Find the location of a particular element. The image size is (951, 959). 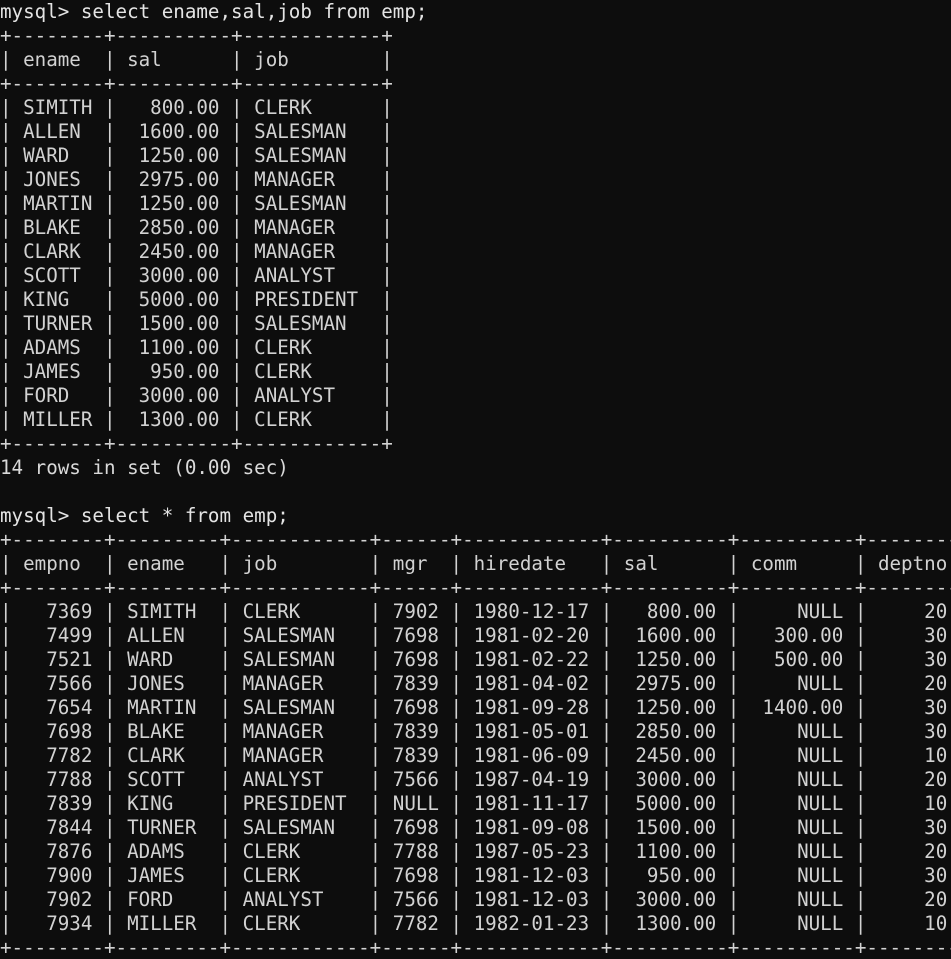

first-query-command: mysql> select ename,sal,job from emp; is located at coordinates (214, 11).